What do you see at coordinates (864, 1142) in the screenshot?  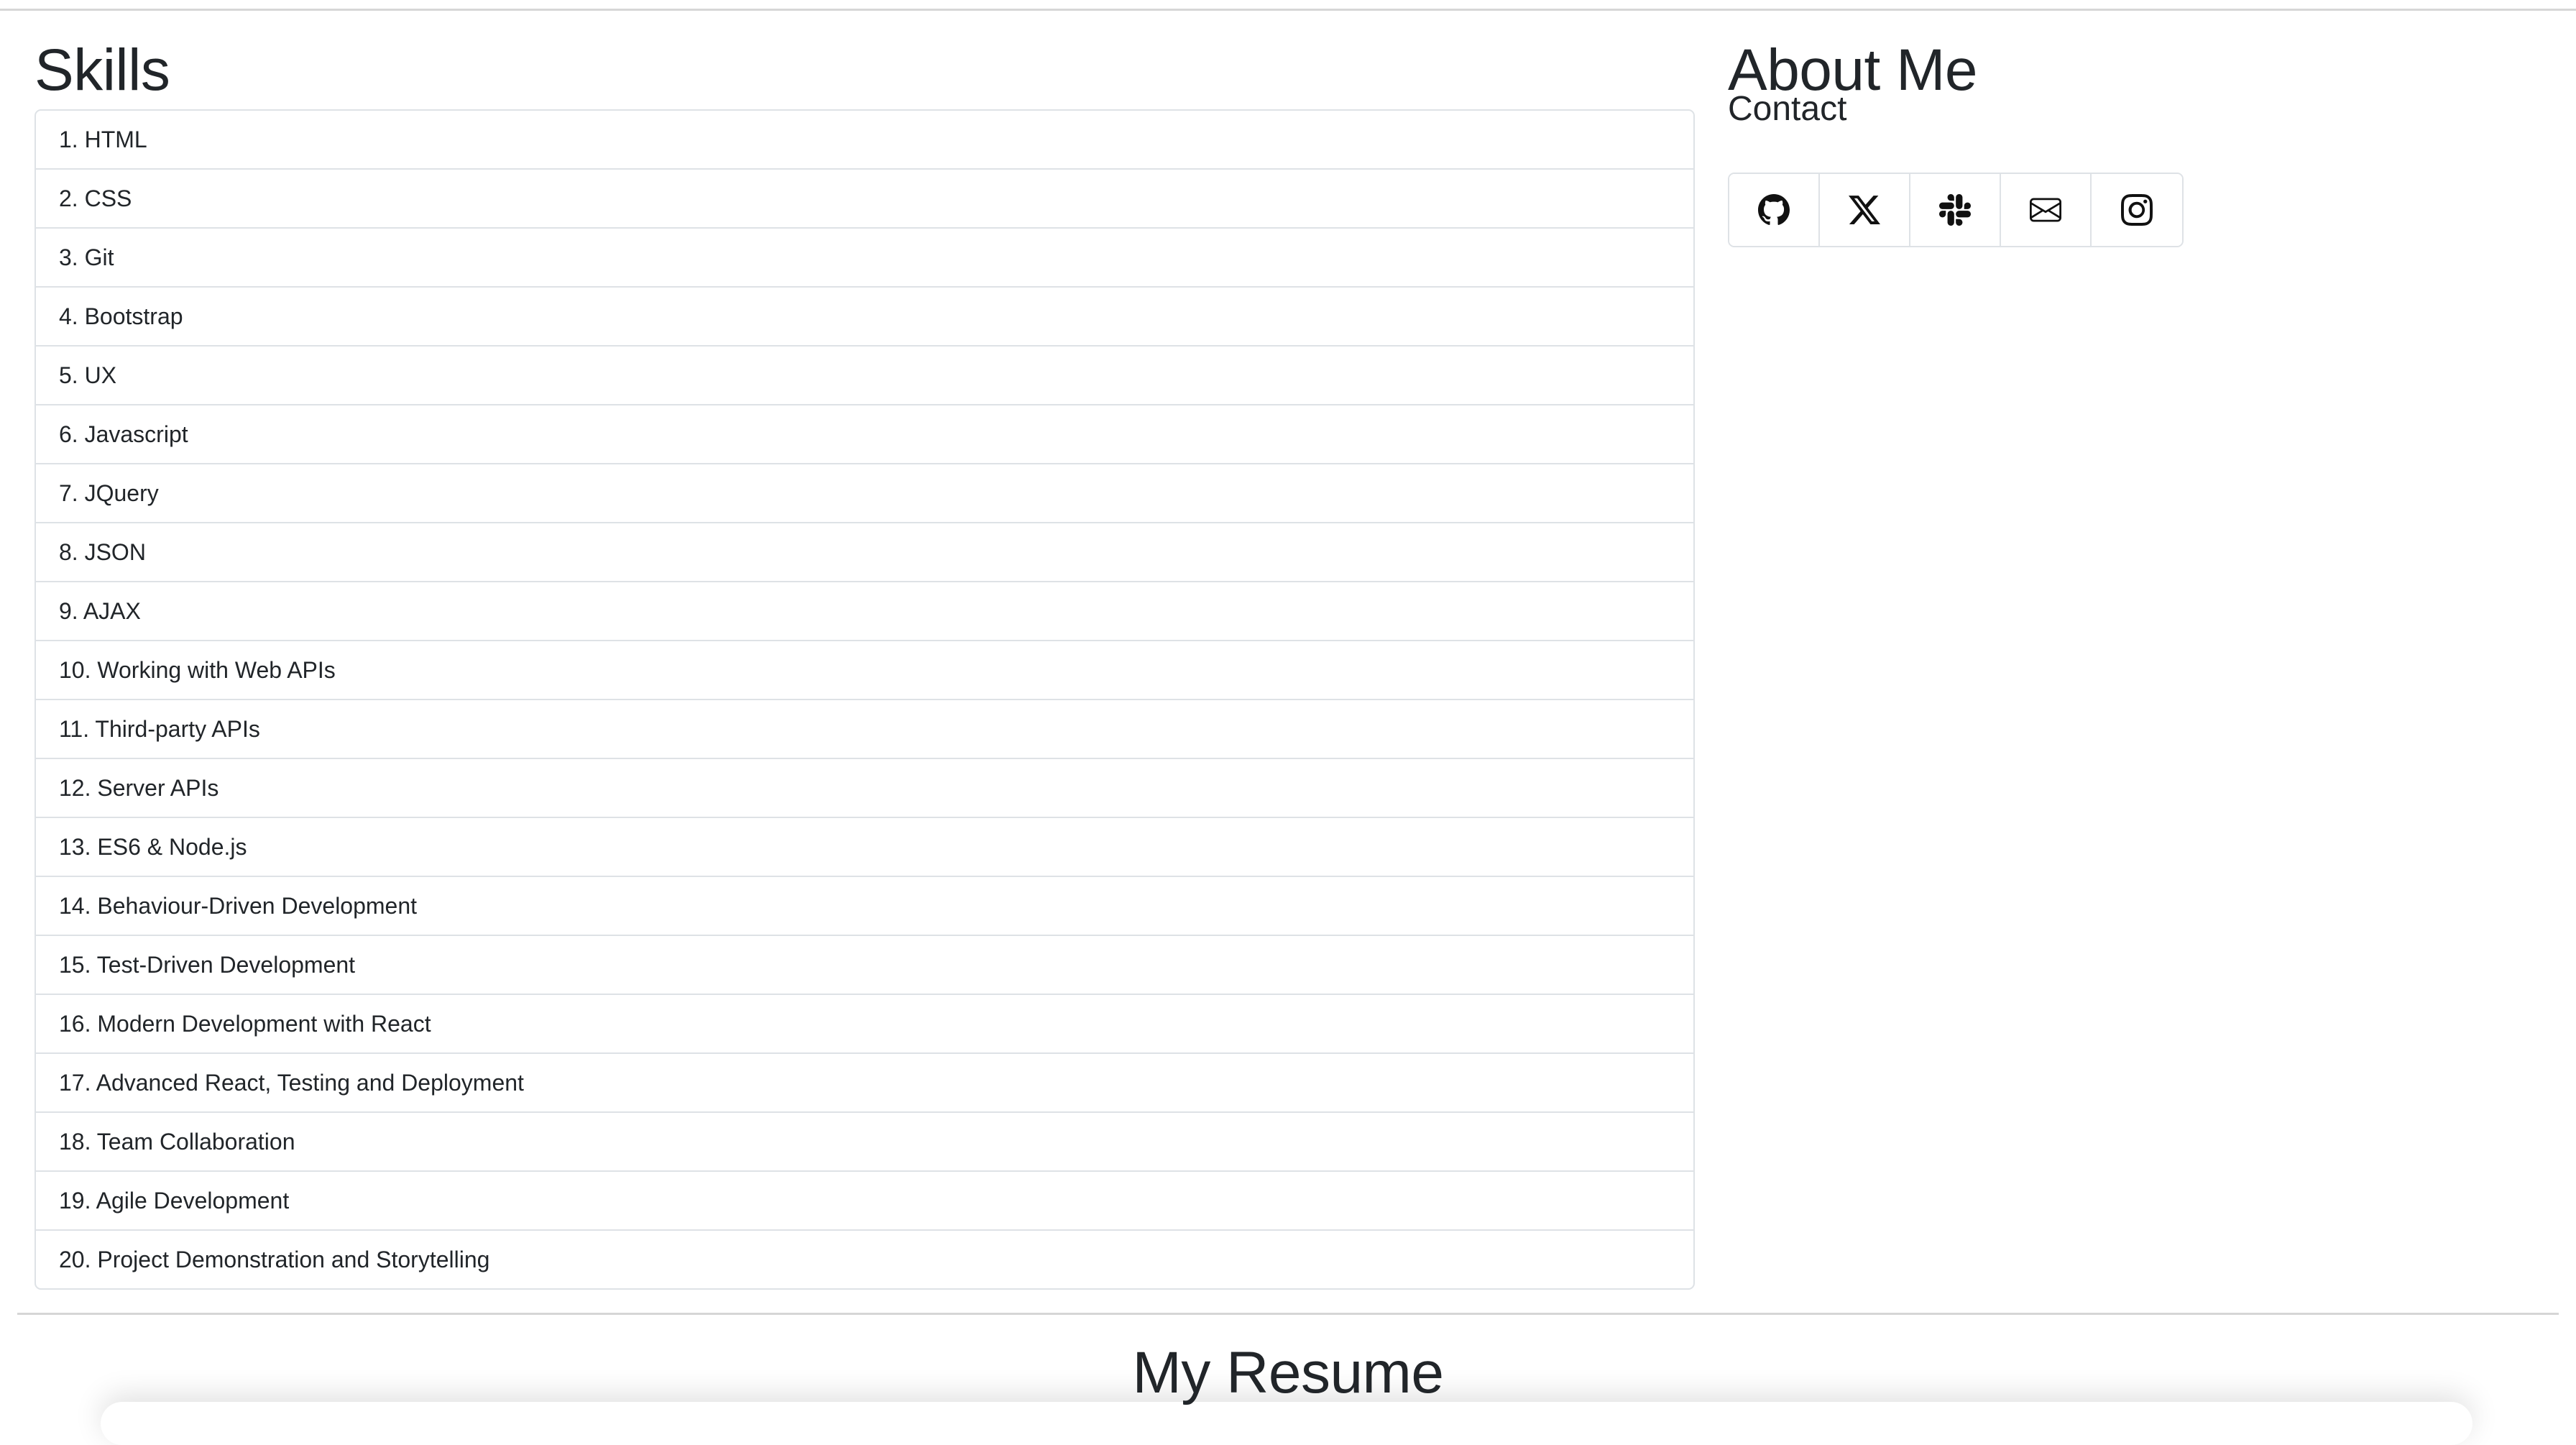 I see `skill-item: 18. Team Collaboration` at bounding box center [864, 1142].